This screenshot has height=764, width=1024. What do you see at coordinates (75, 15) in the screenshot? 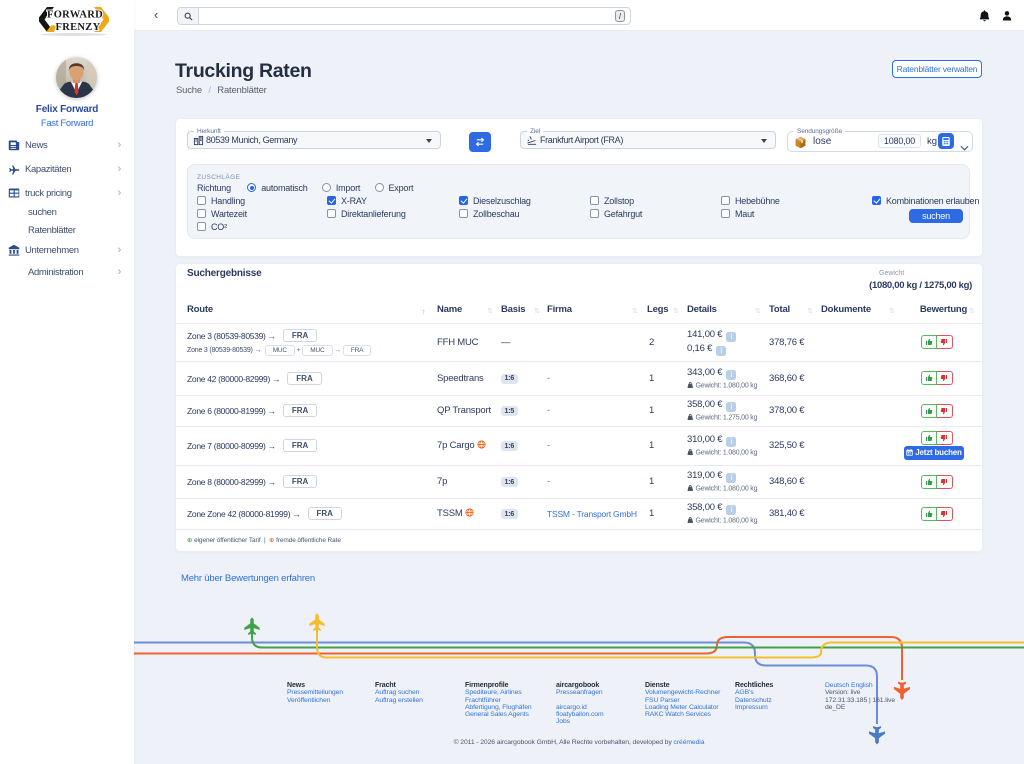
I see `svg-text: FORWARD` at bounding box center [75, 15].